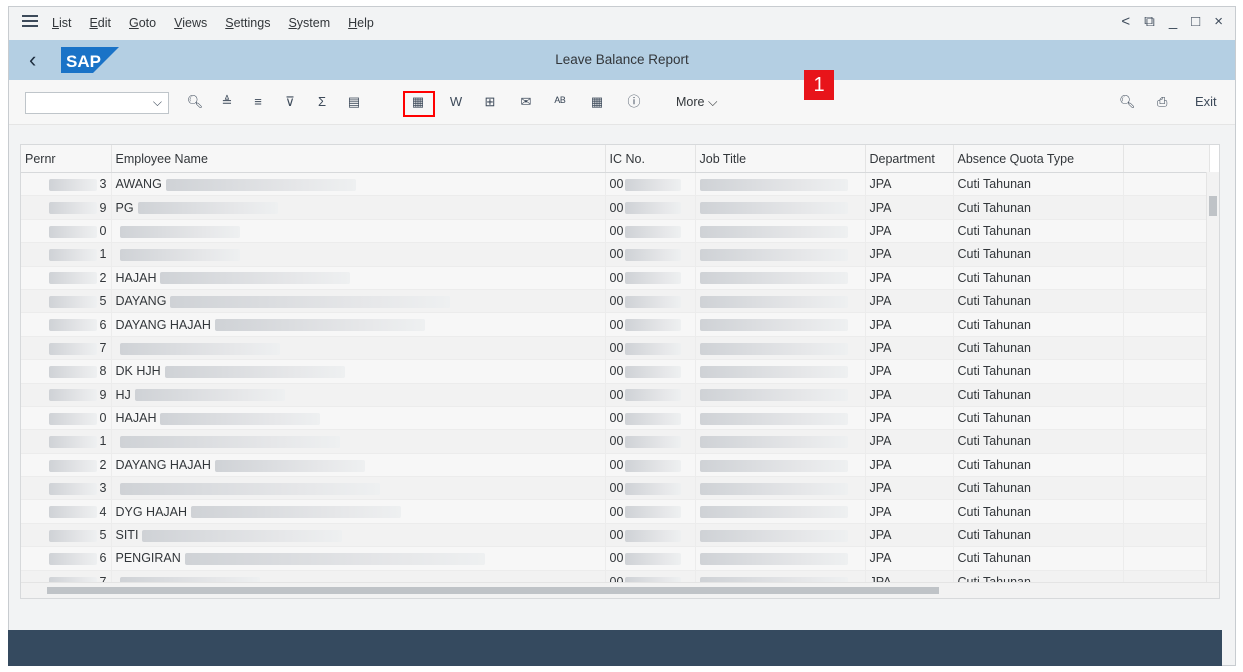 The height and width of the screenshot is (672, 1243). Describe the element at coordinates (103, 301) in the screenshot. I see `pernr-value: 5` at that location.